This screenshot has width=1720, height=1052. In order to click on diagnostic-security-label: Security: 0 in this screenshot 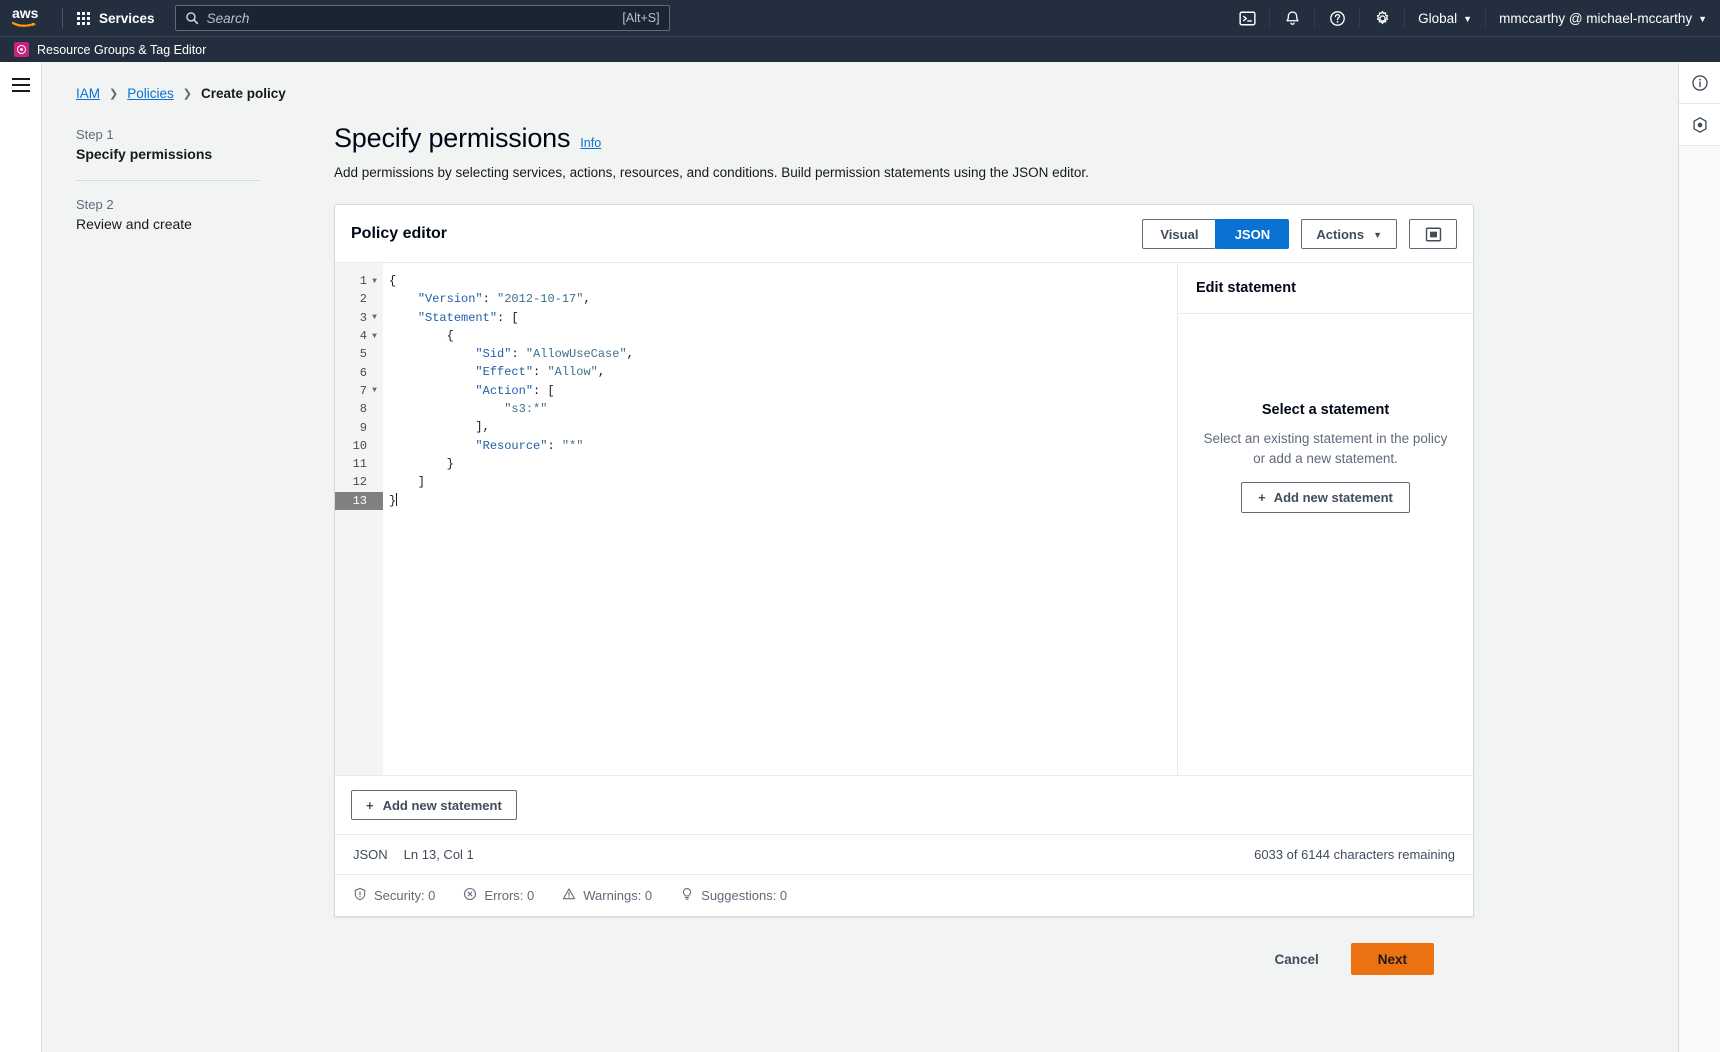, I will do `click(405, 895)`.